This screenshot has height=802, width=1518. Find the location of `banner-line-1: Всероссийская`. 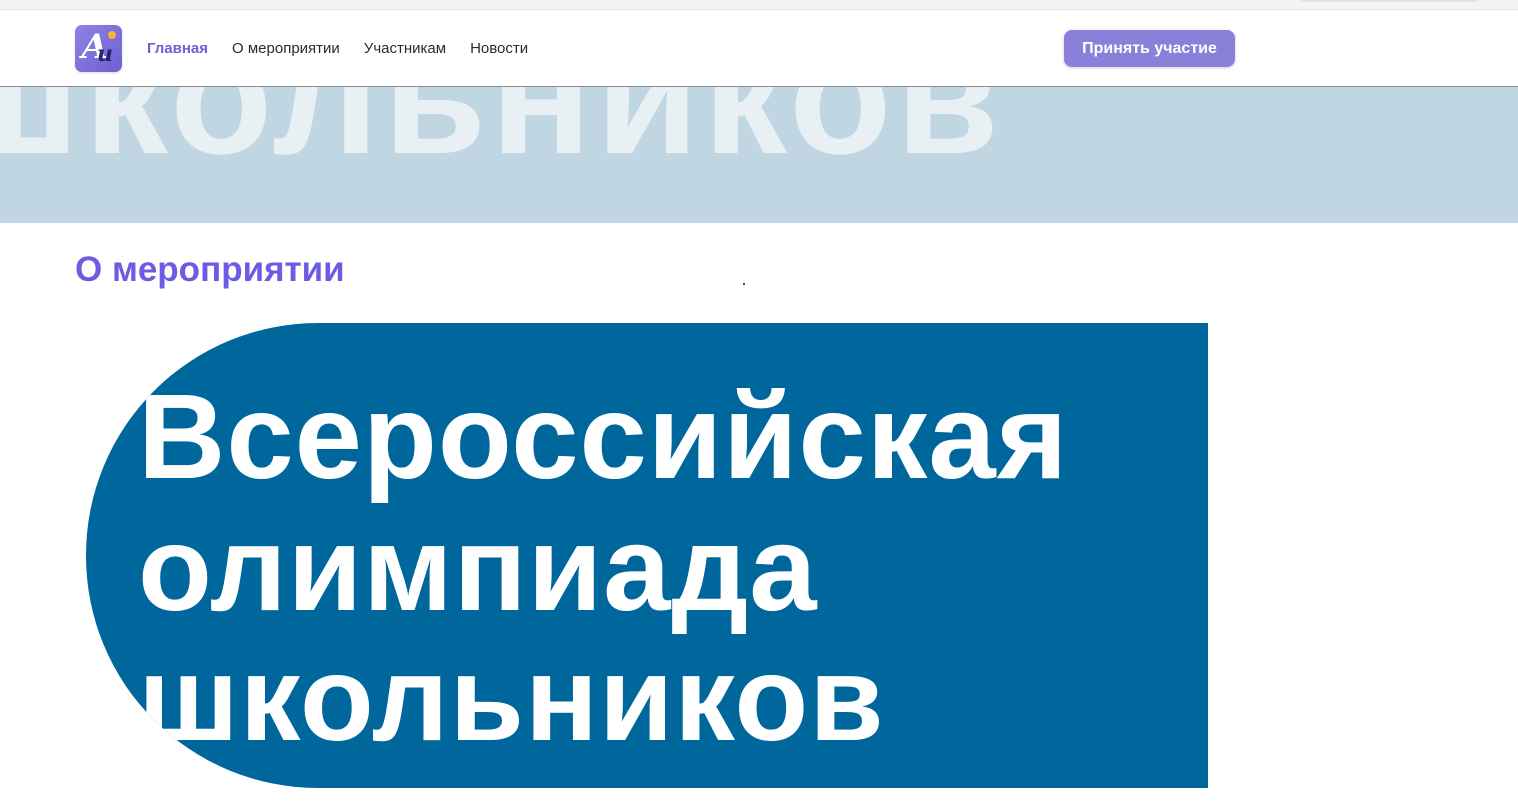

banner-line-1: Всероссийская is located at coordinates (603, 436).